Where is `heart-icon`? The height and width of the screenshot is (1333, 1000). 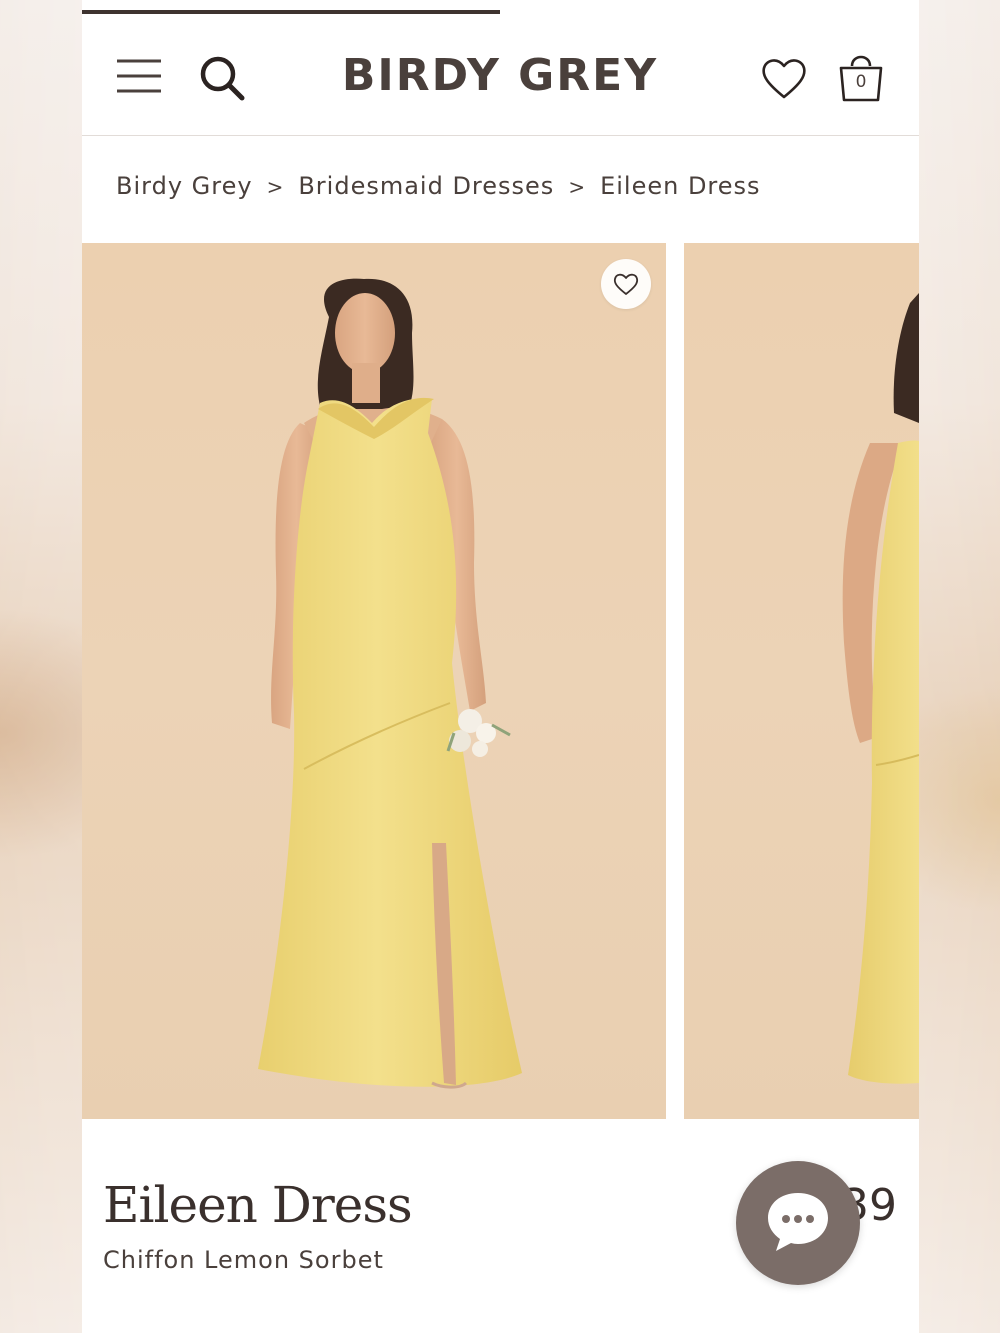
heart-icon is located at coordinates (626, 284).